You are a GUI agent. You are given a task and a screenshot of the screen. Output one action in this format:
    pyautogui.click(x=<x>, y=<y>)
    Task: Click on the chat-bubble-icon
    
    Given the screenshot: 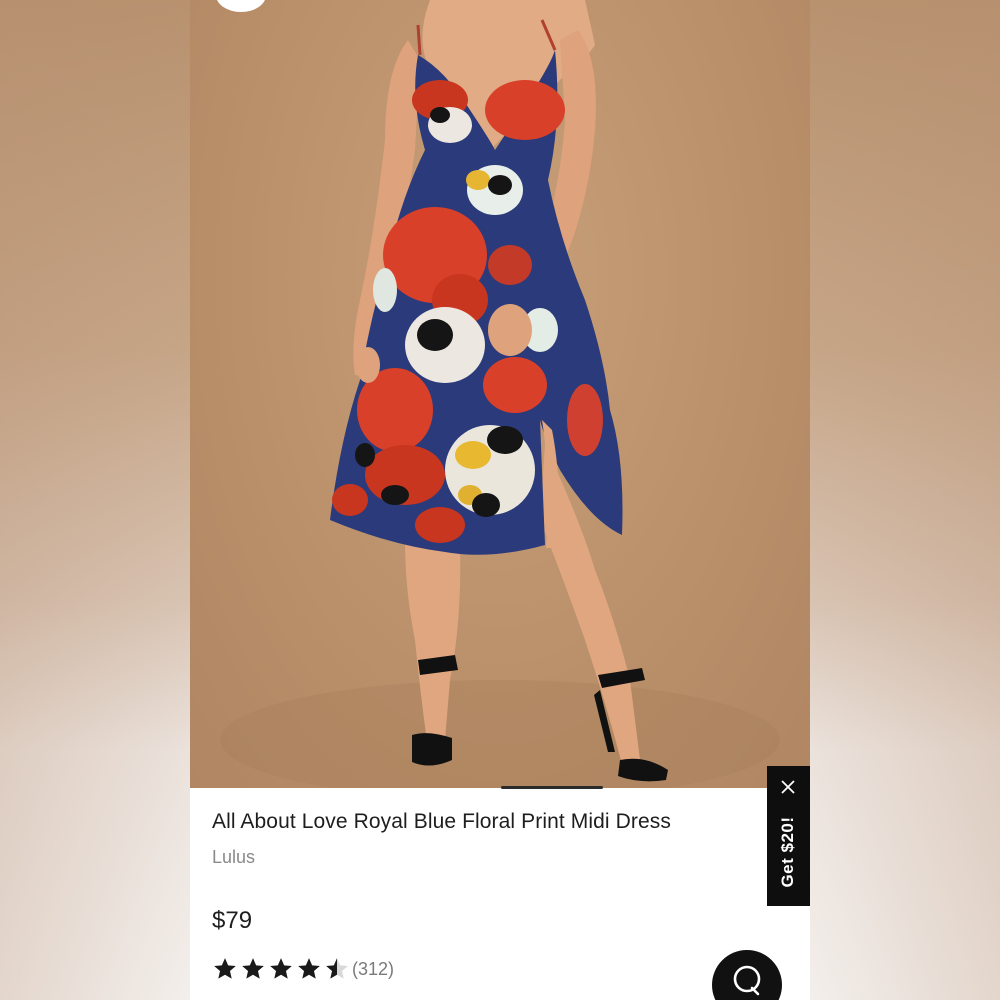 What is the action you would take?
    pyautogui.click(x=747, y=980)
    